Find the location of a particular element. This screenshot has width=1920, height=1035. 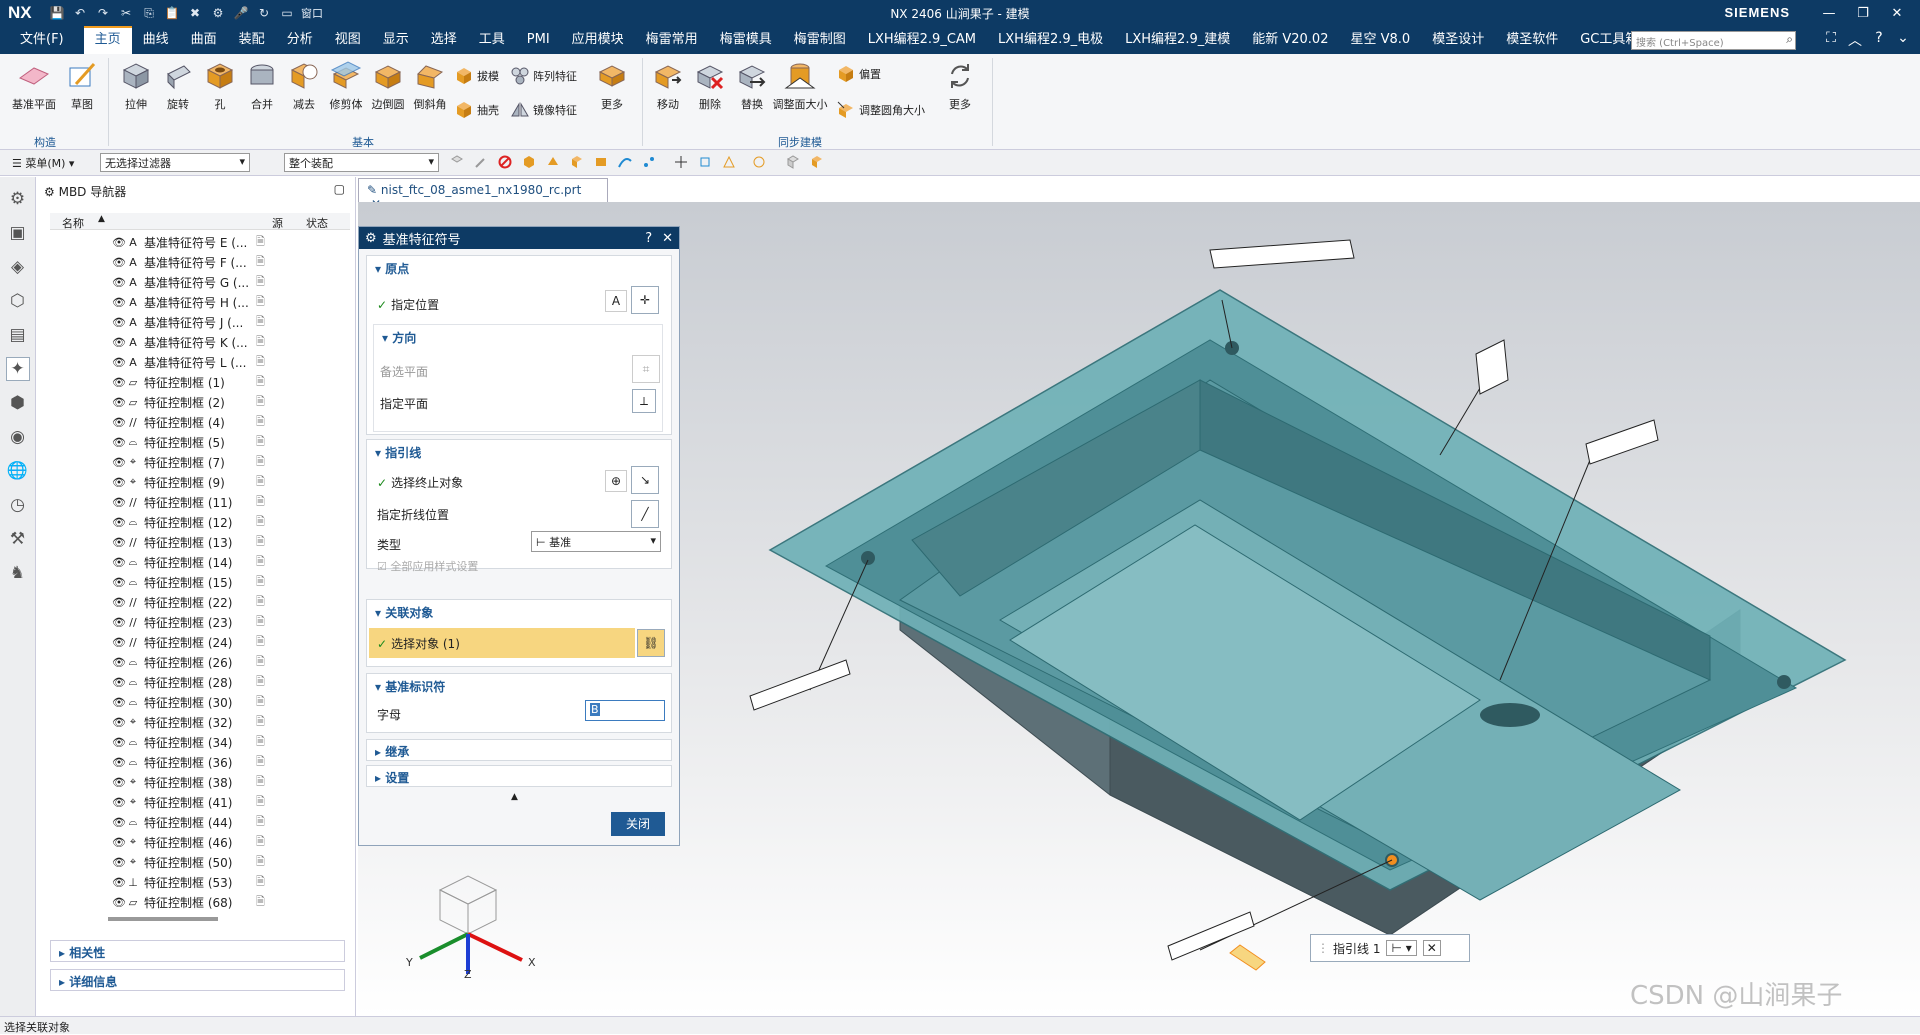

datum-plane-button: 基准平面 is located at coordinates (34, 86).